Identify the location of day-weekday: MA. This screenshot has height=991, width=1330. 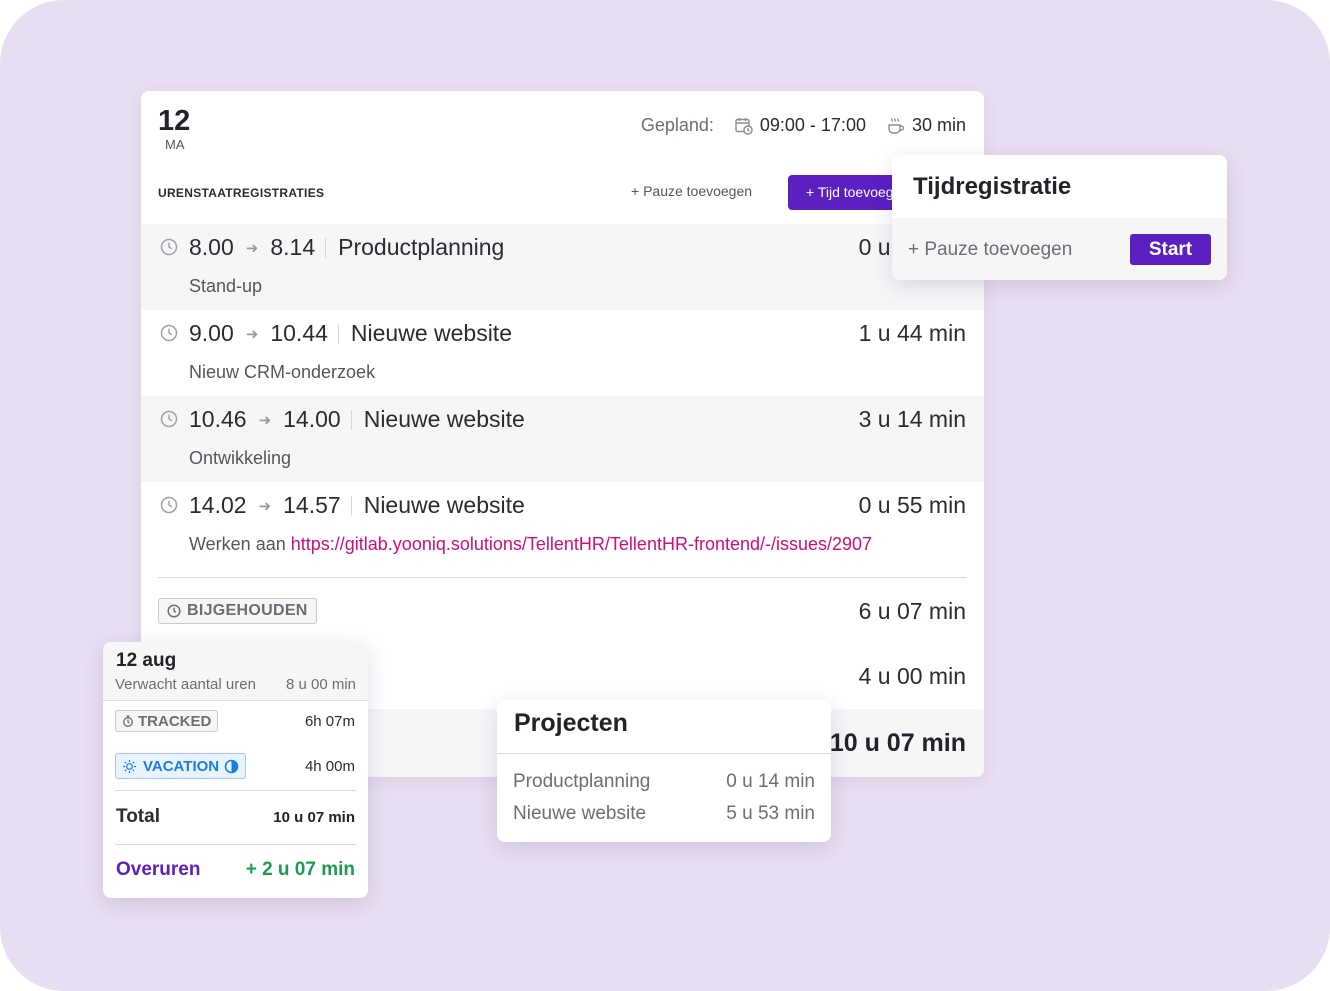
(175, 144).